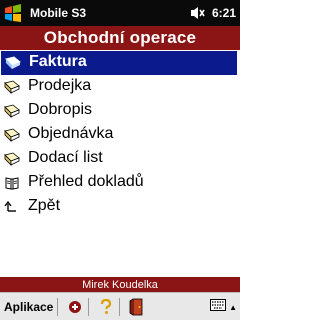  I want to click on menu-item-label: Dodací list, so click(65, 157).